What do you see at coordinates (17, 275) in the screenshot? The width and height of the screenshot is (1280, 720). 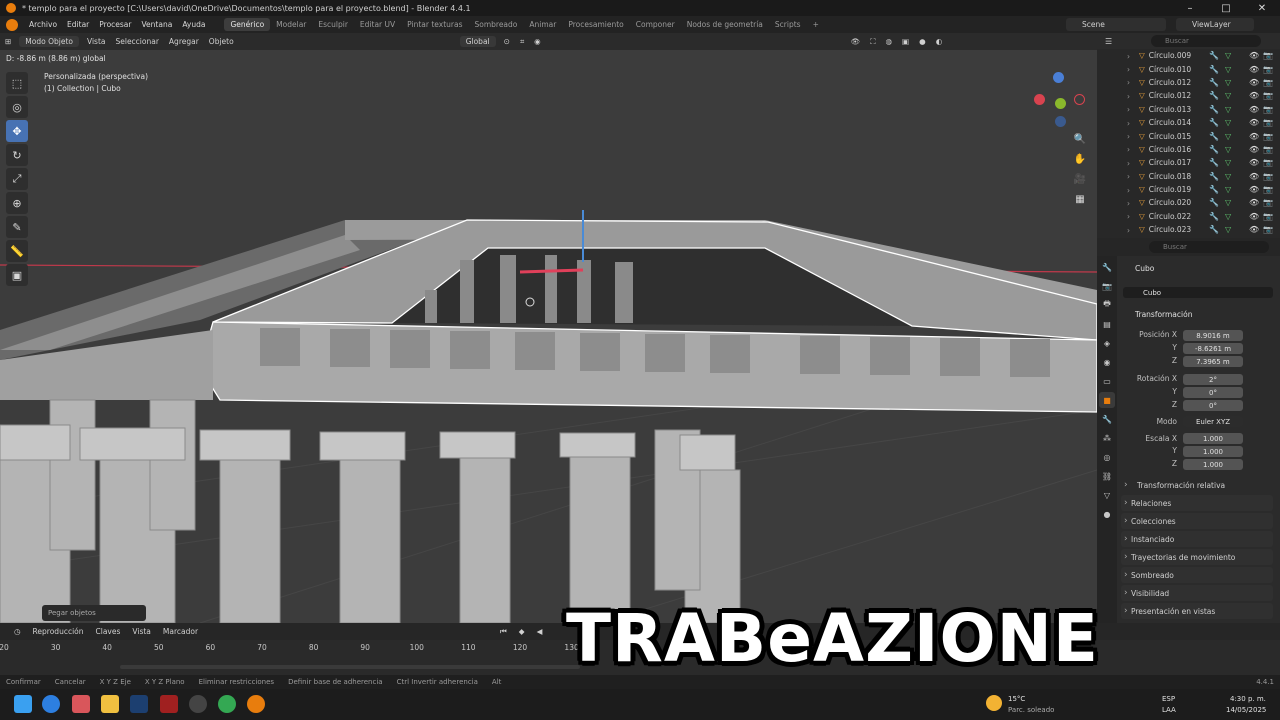 I see `add-cube-tool: ▣` at bounding box center [17, 275].